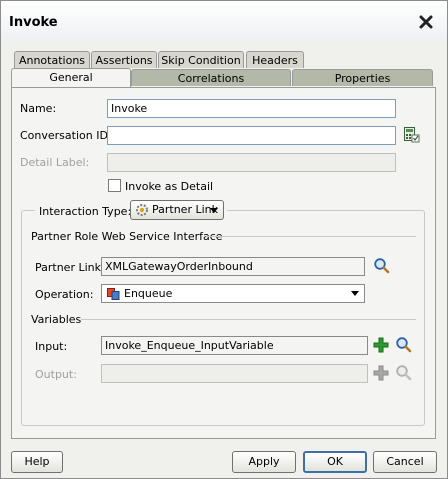 The height and width of the screenshot is (479, 448). I want to click on name-label: Name:, so click(38, 108).